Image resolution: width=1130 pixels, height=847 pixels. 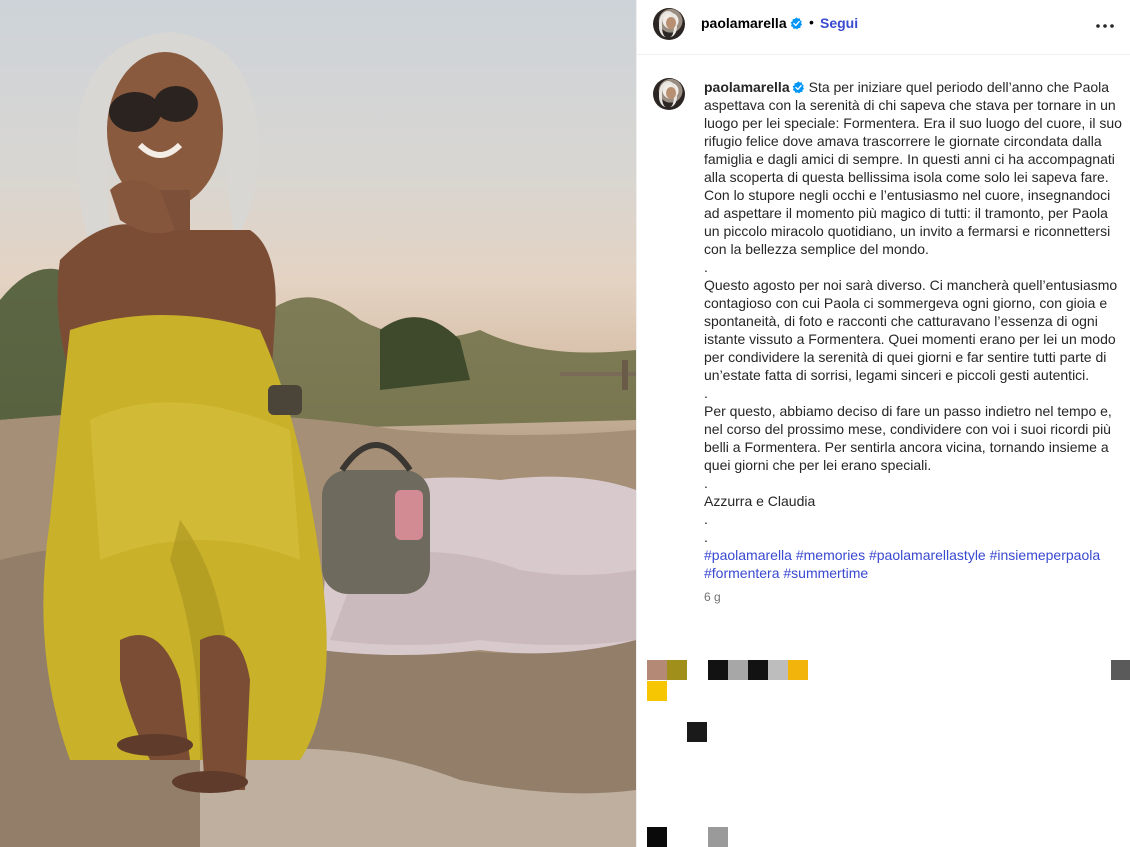 I want to click on author-username: paolamarella, so click(x=744, y=23).